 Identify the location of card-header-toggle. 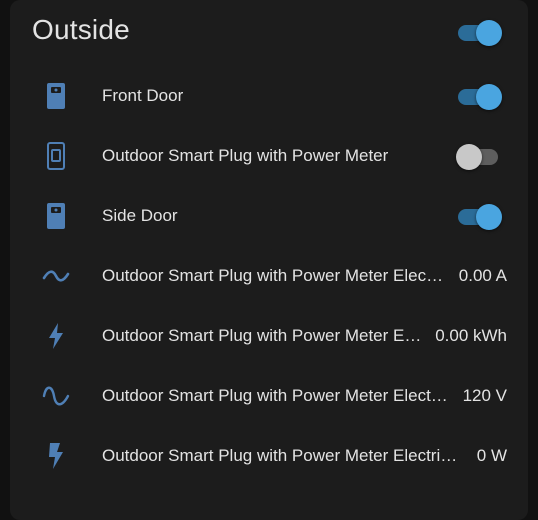
(479, 33).